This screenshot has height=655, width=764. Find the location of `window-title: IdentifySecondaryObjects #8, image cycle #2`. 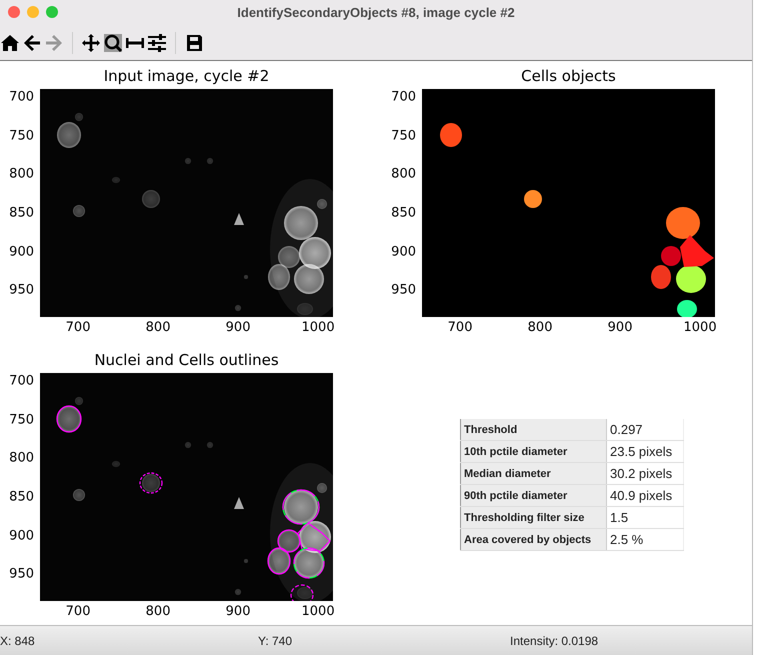

window-title: IdentifySecondaryObjects #8, image cycle #2 is located at coordinates (376, 12).